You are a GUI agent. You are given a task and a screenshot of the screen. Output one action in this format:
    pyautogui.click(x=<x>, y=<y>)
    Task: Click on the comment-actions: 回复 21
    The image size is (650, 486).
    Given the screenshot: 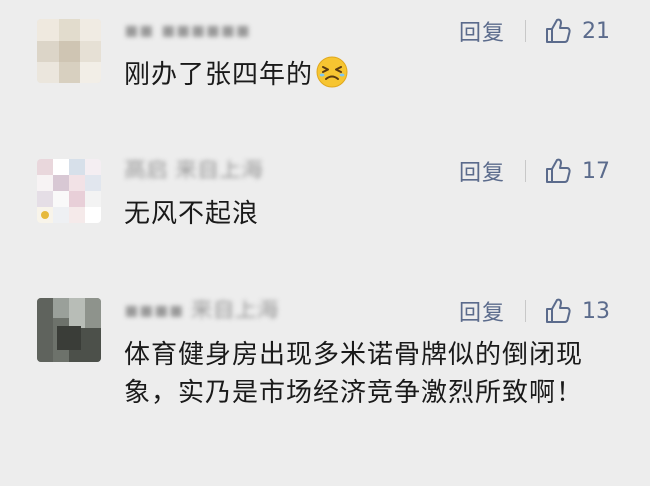 What is the action you would take?
    pyautogui.click(x=536, y=31)
    